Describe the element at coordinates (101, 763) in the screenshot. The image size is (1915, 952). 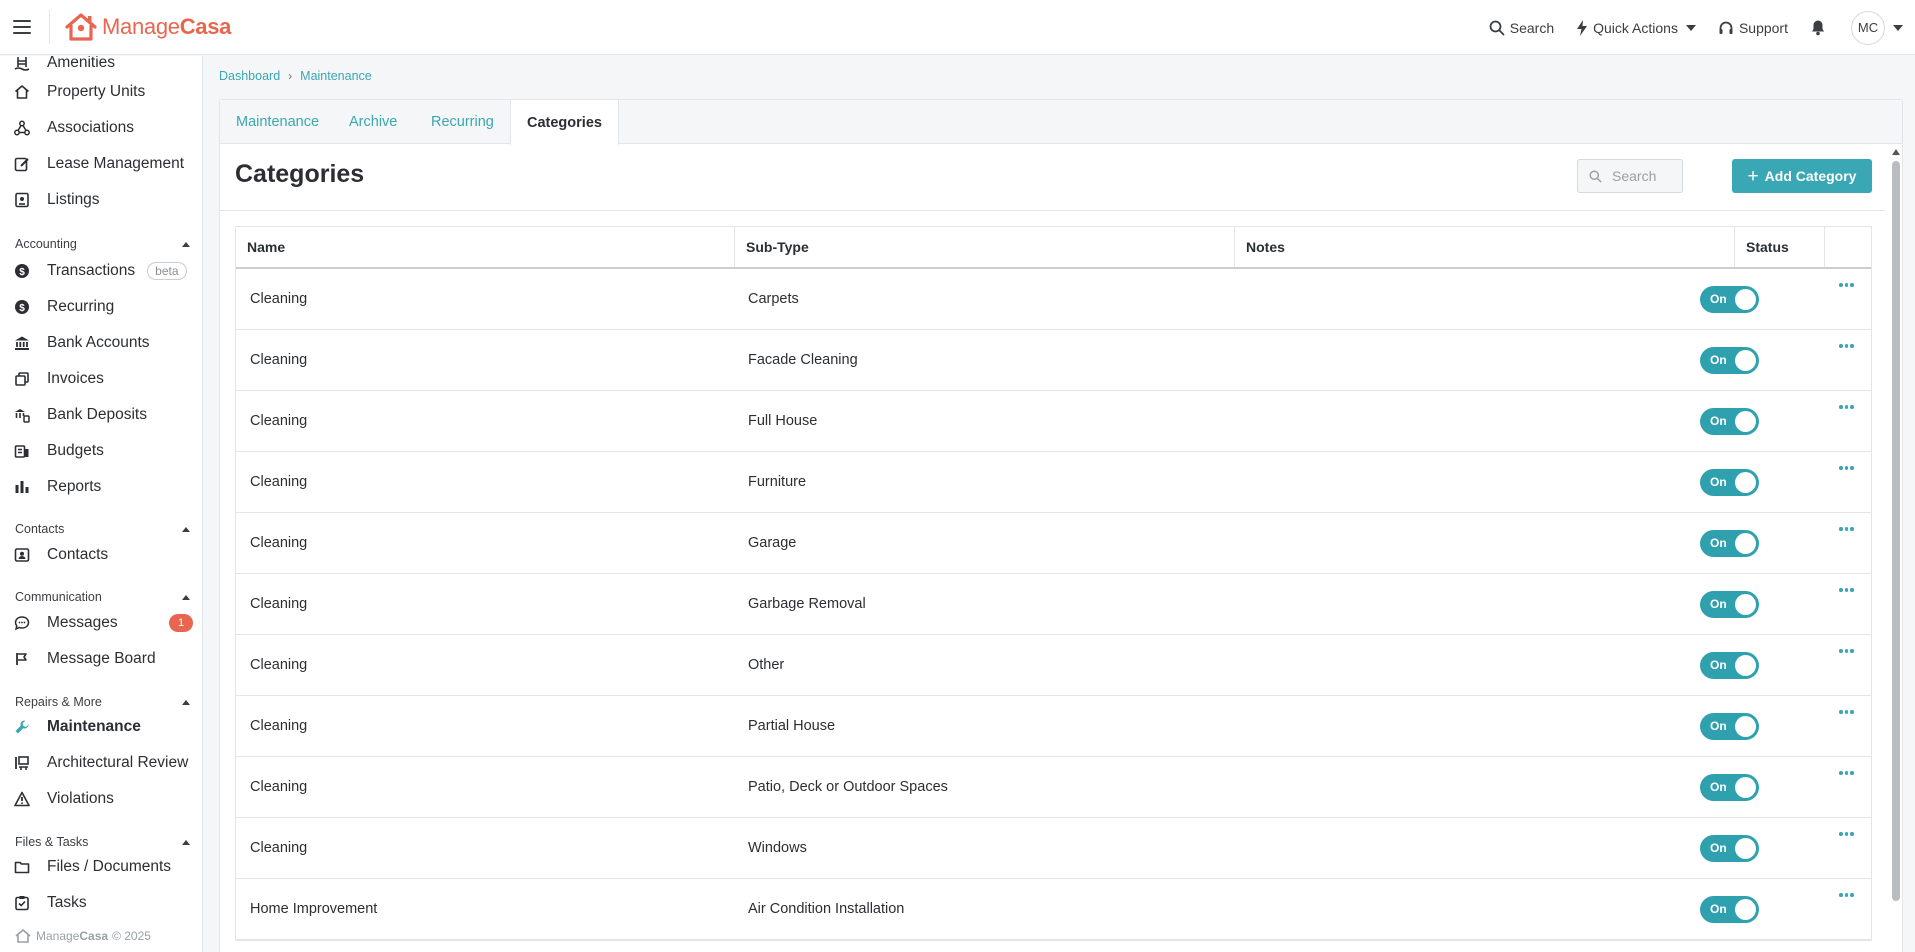
I see `sidebar-item-architectural-review: Architectural Review` at that location.